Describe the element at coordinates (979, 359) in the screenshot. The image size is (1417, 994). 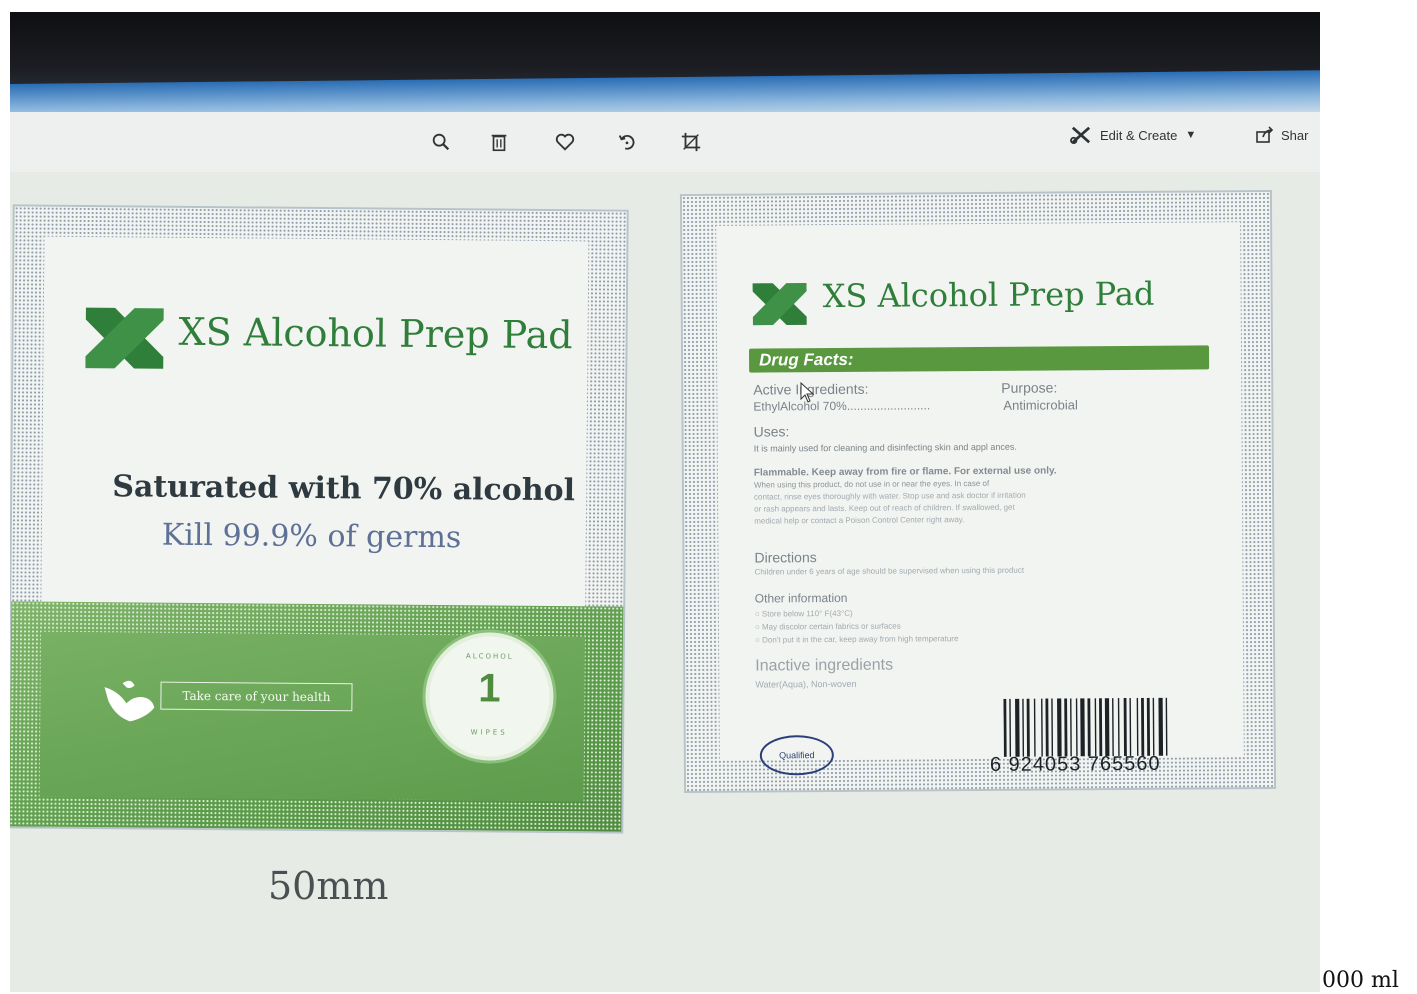
I see `drug-facts-header: Drug Facts:` at that location.